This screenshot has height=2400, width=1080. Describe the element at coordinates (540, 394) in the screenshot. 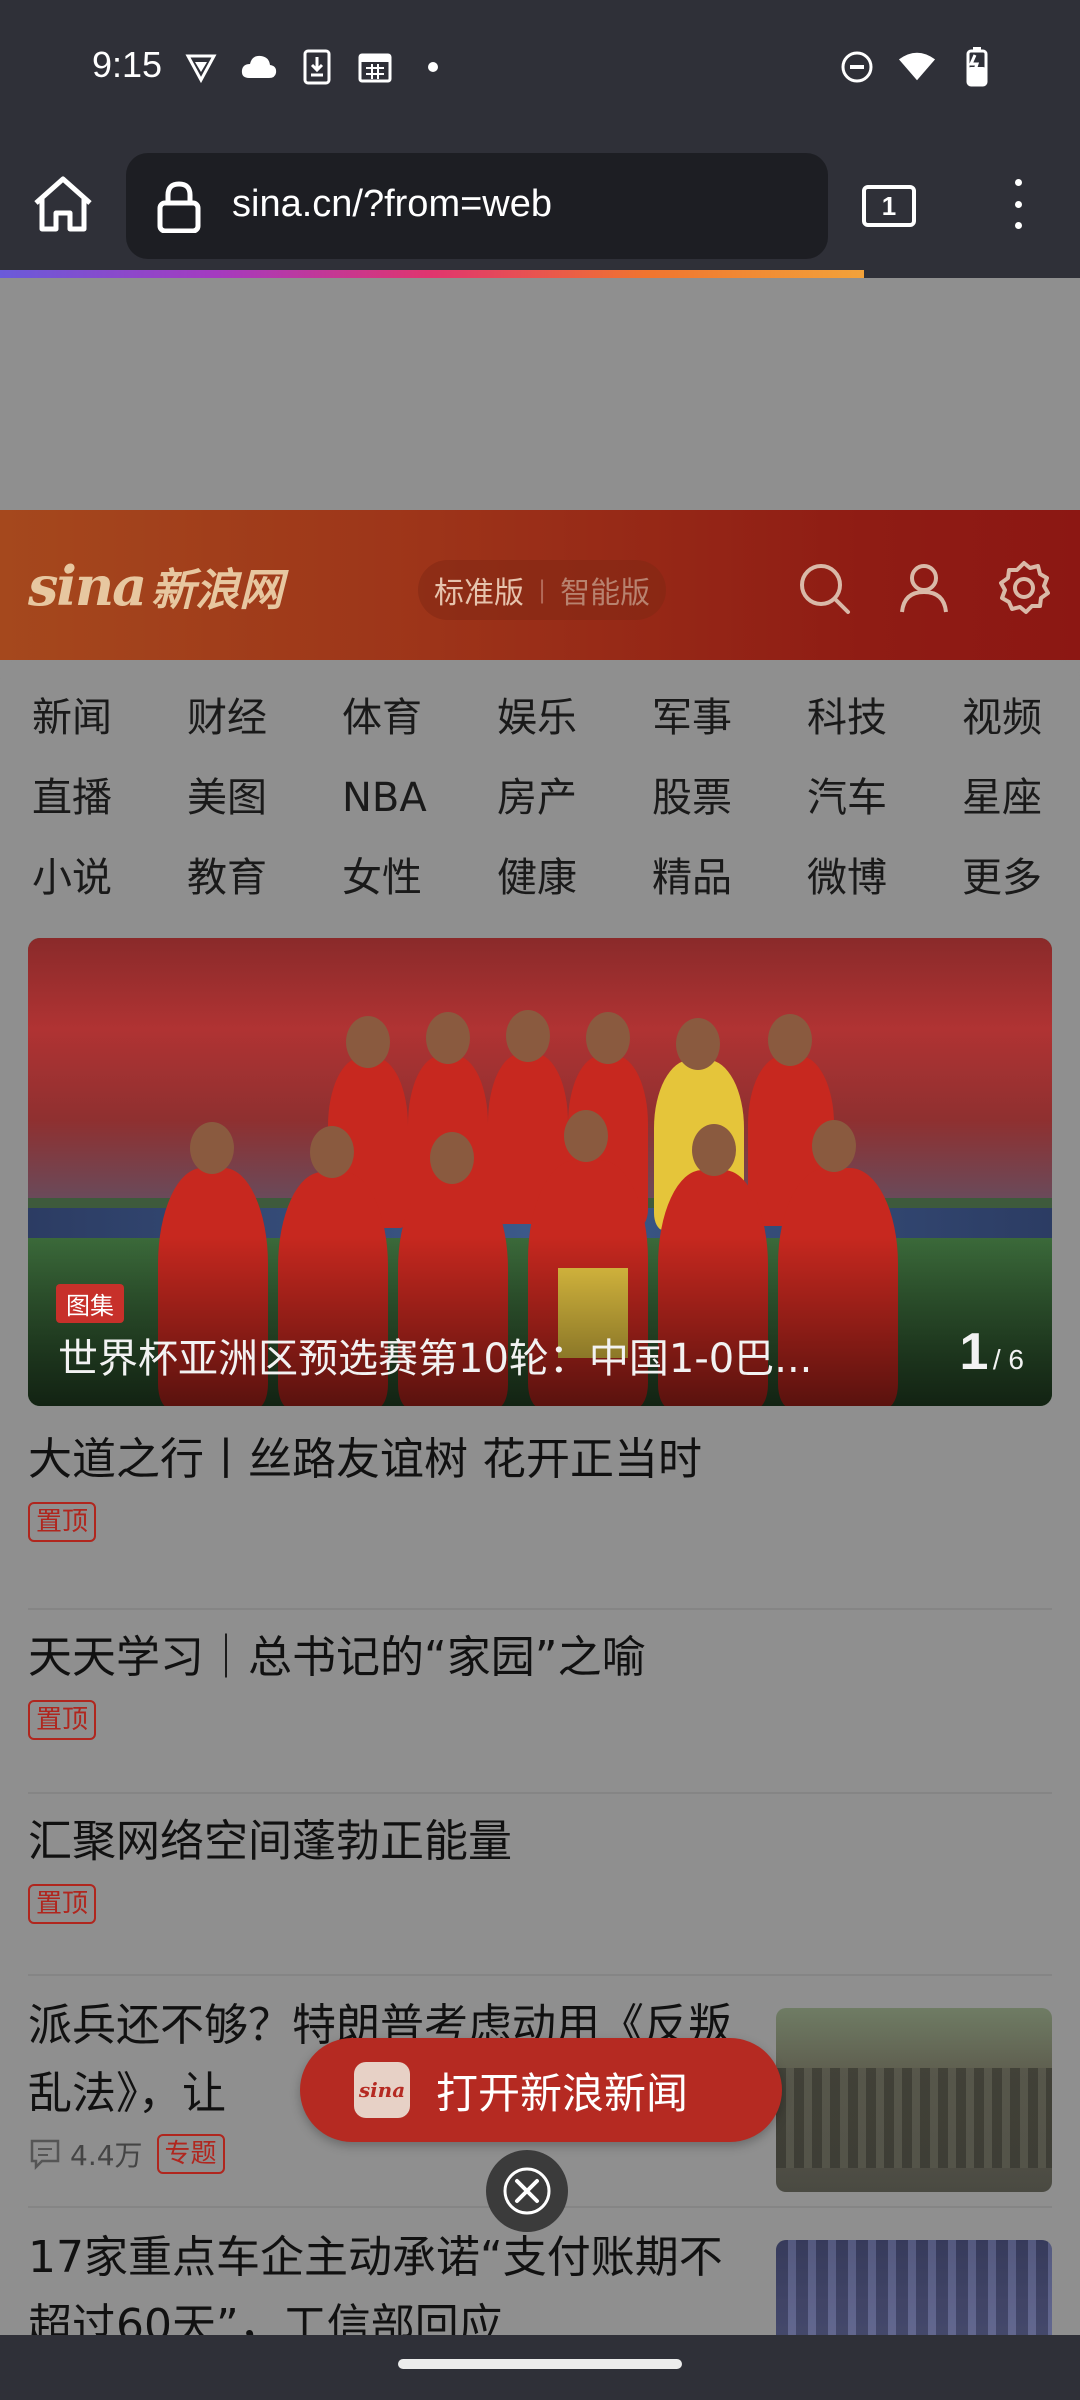

I see `ad-placeholder` at that location.